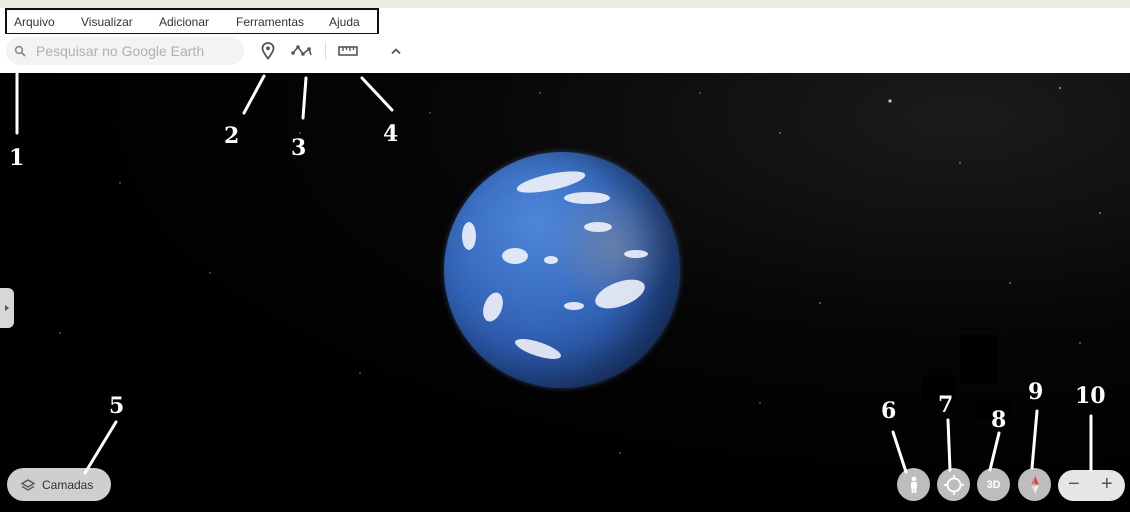  Describe the element at coordinates (1090, 396) in the screenshot. I see `annotation-label-10: 10` at that location.